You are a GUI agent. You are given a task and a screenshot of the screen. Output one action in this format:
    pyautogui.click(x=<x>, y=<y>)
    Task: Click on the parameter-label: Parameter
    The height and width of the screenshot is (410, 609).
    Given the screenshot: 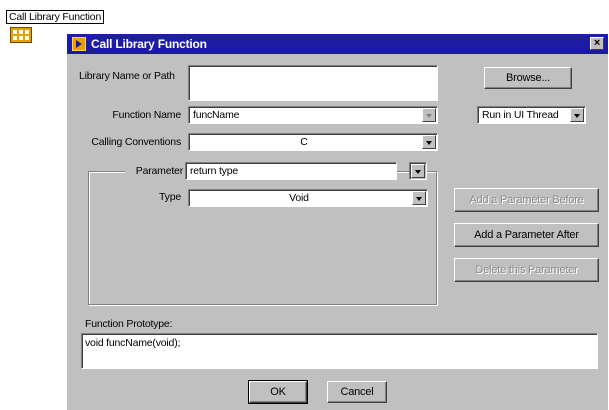 What is the action you would take?
    pyautogui.click(x=159, y=171)
    